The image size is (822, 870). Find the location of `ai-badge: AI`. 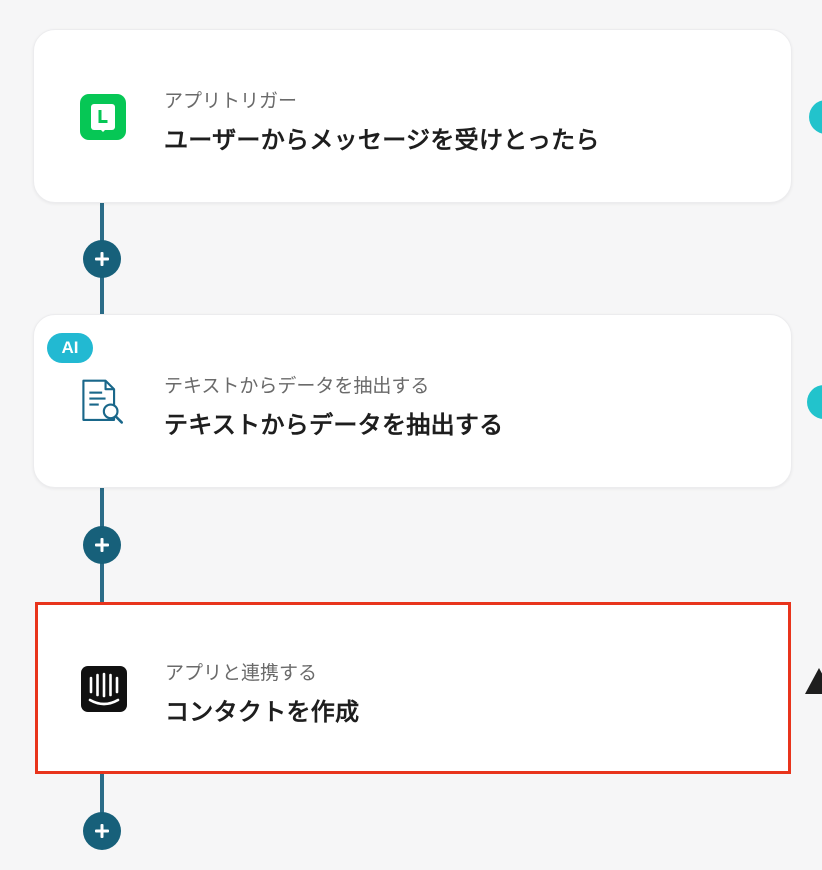

ai-badge: AI is located at coordinates (70, 348).